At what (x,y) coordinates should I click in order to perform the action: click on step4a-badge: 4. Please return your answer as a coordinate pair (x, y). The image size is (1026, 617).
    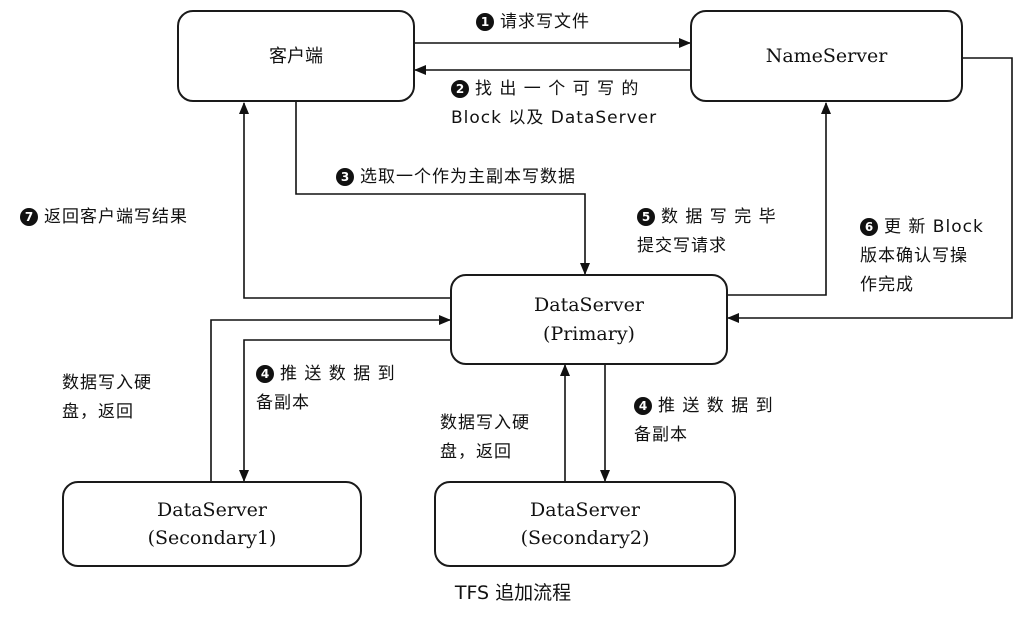
    Looking at the image, I should click on (265, 374).